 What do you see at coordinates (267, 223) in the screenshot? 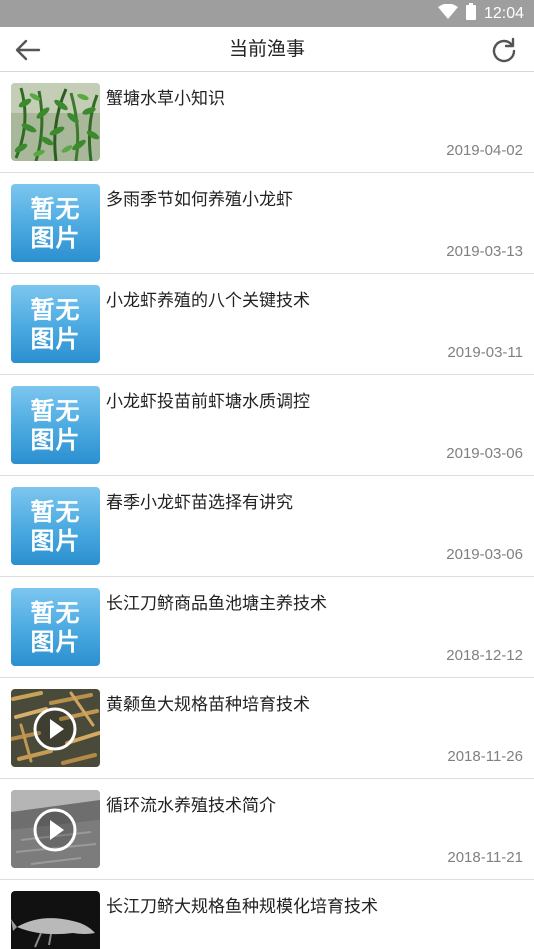
I see `list-item: 暂无 图片 多雨季节如何养殖小龙虾 2019-03-13` at bounding box center [267, 223].